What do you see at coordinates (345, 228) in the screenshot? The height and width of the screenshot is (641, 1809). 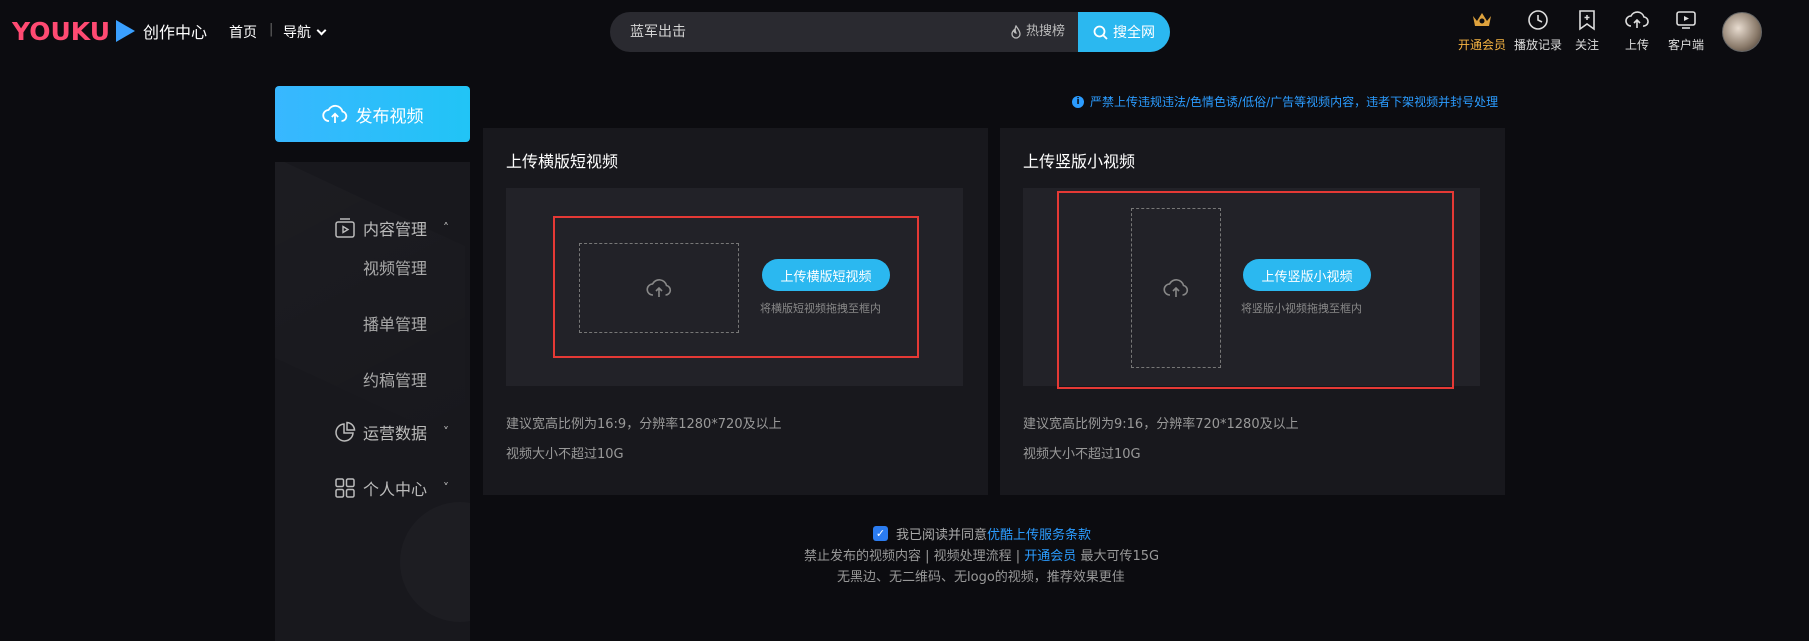 I see `content-icon` at bounding box center [345, 228].